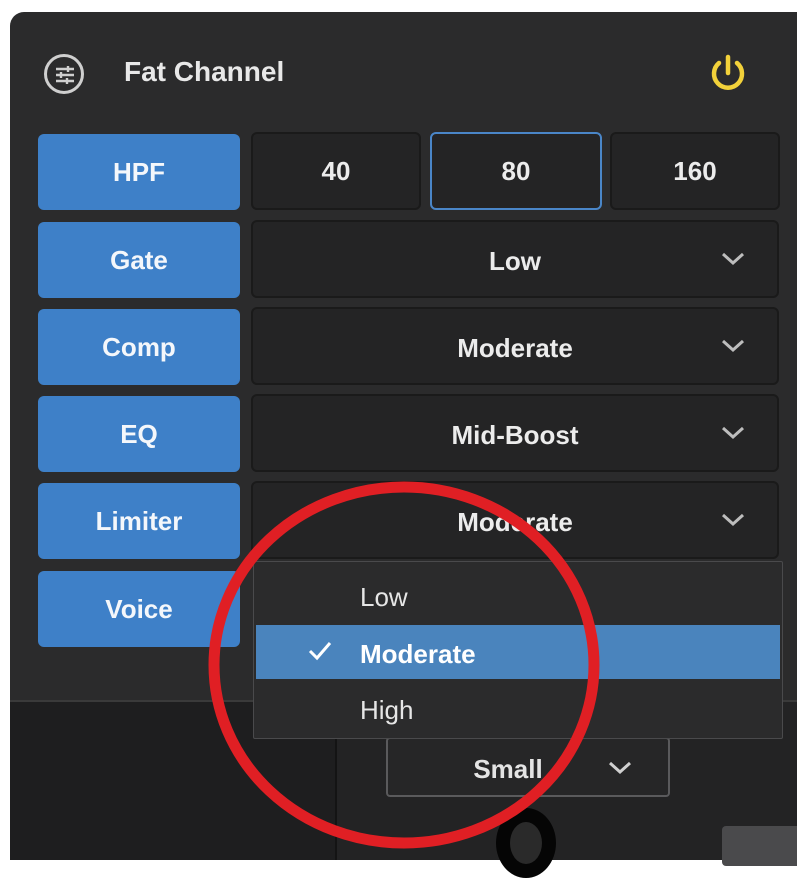 The height and width of the screenshot is (878, 797). I want to click on comp-value: Moderate, so click(515, 348).